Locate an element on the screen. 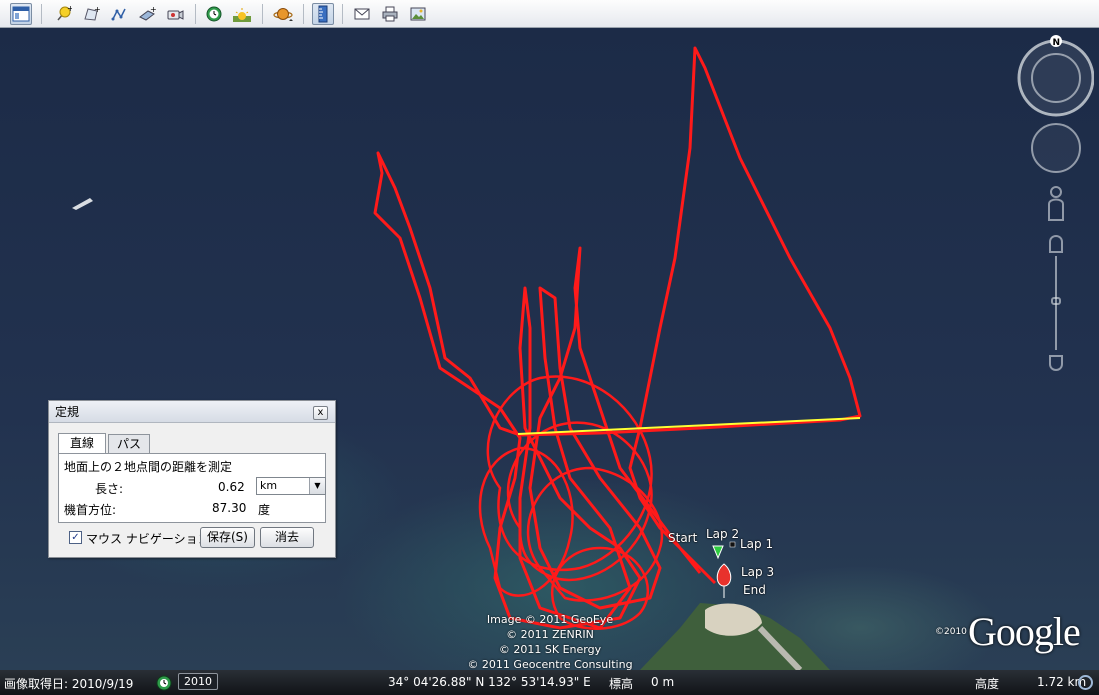 This screenshot has width=1099, height=695. street-view-pegman-icon is located at coordinates (1056, 203).